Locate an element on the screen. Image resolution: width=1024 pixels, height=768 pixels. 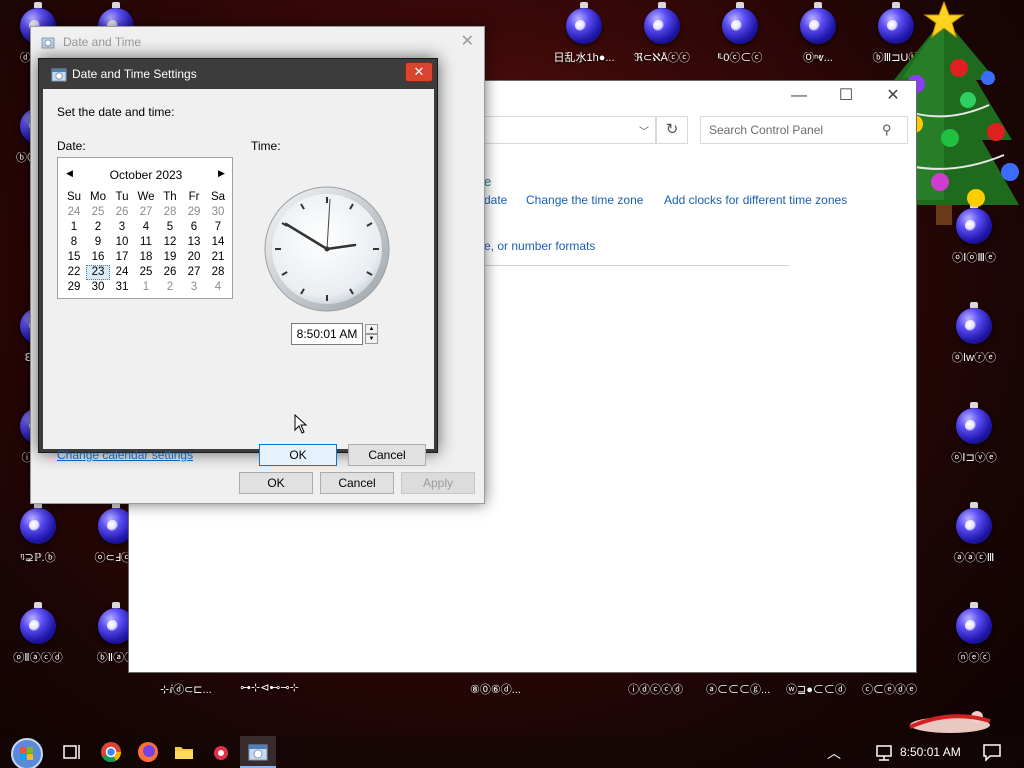
next-month-icon: ▶ is located at coordinates (221, 173).